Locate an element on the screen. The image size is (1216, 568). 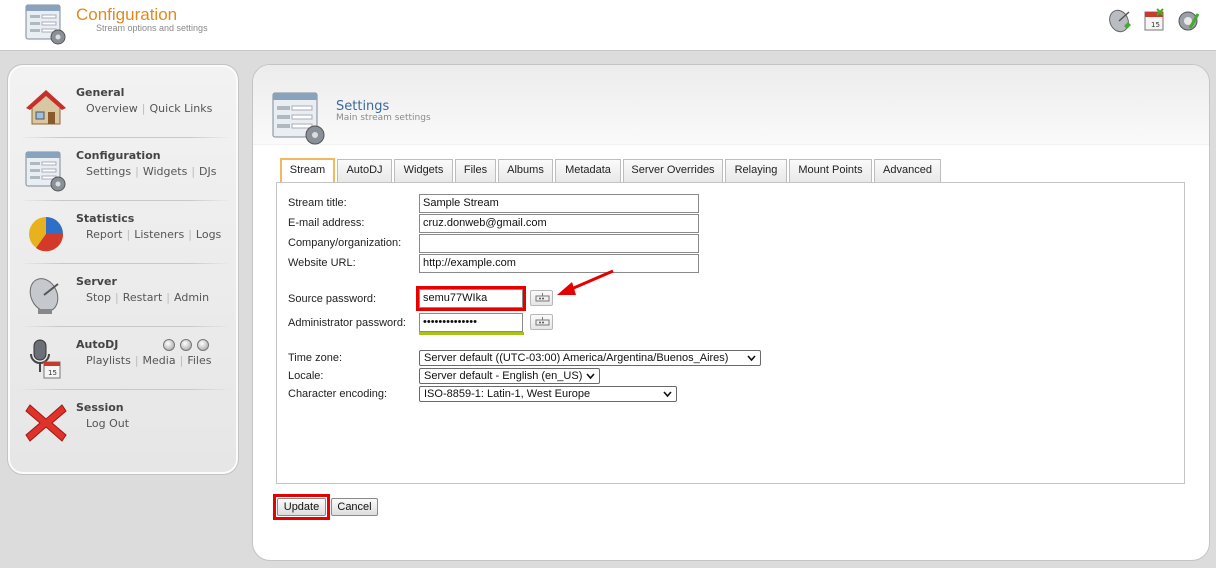
wrench-settings-icon is located at coordinates (1189, 20).